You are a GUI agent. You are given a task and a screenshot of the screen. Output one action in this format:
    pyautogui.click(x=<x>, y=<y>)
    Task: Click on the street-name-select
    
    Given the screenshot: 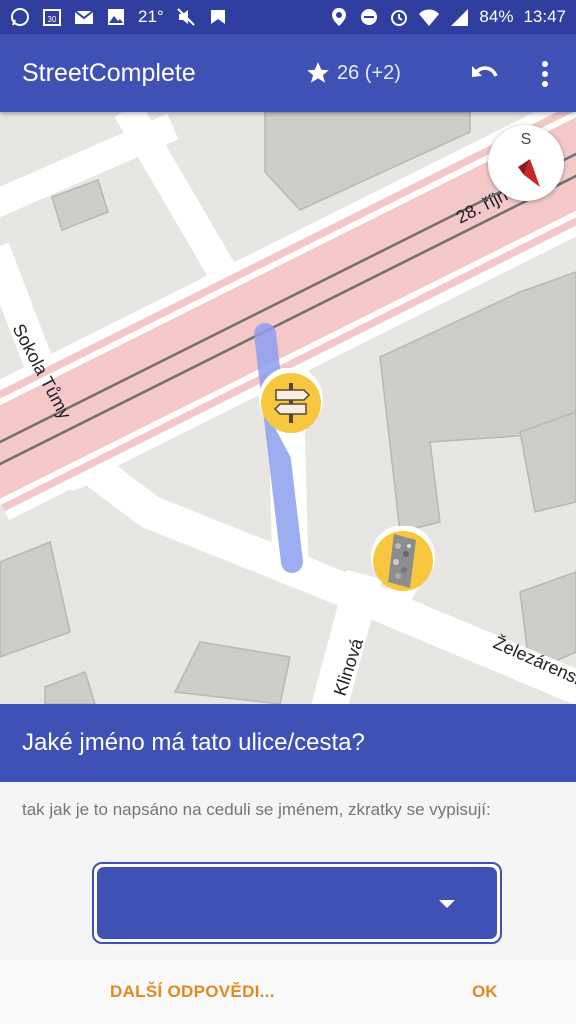 What is the action you would take?
    pyautogui.click(x=297, y=903)
    